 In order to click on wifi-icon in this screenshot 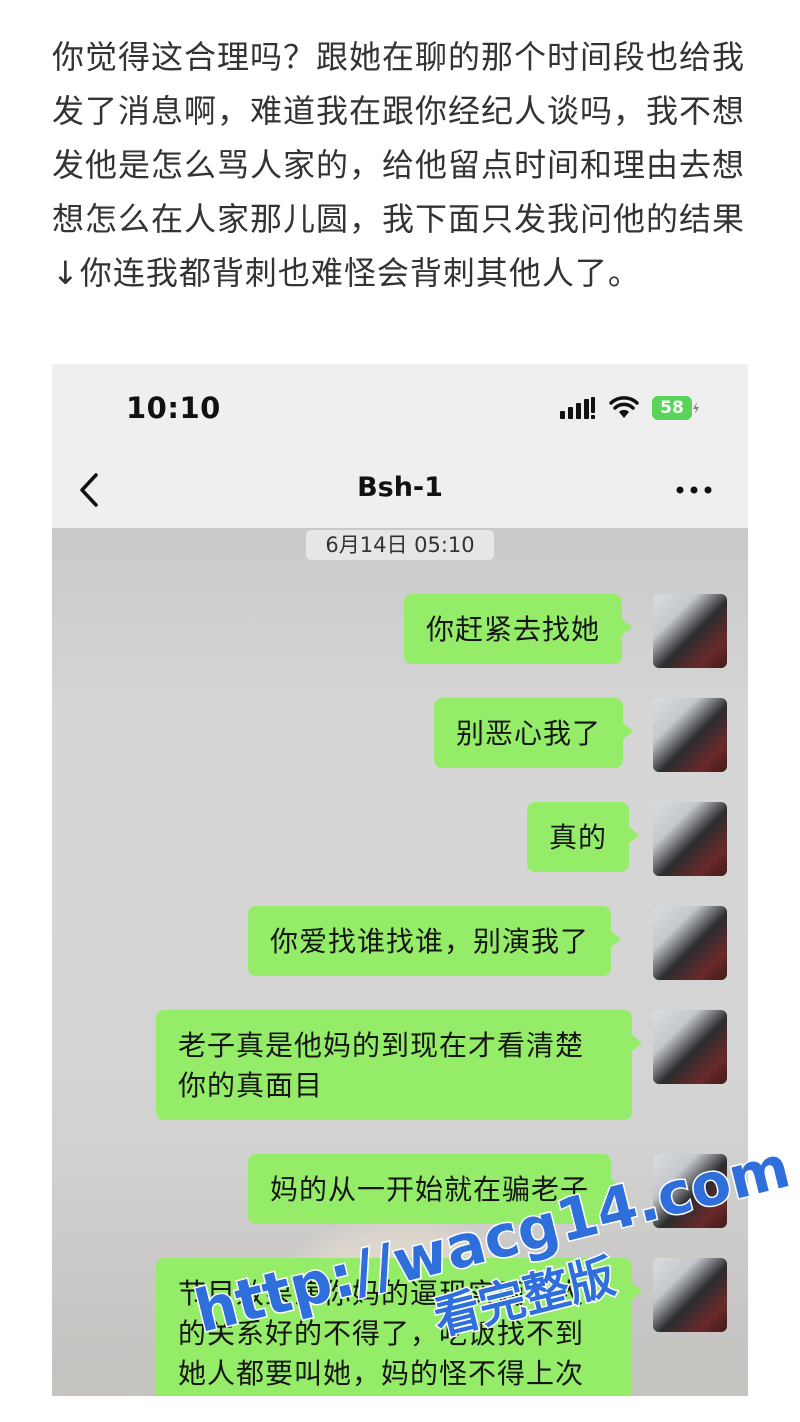, I will do `click(624, 407)`.